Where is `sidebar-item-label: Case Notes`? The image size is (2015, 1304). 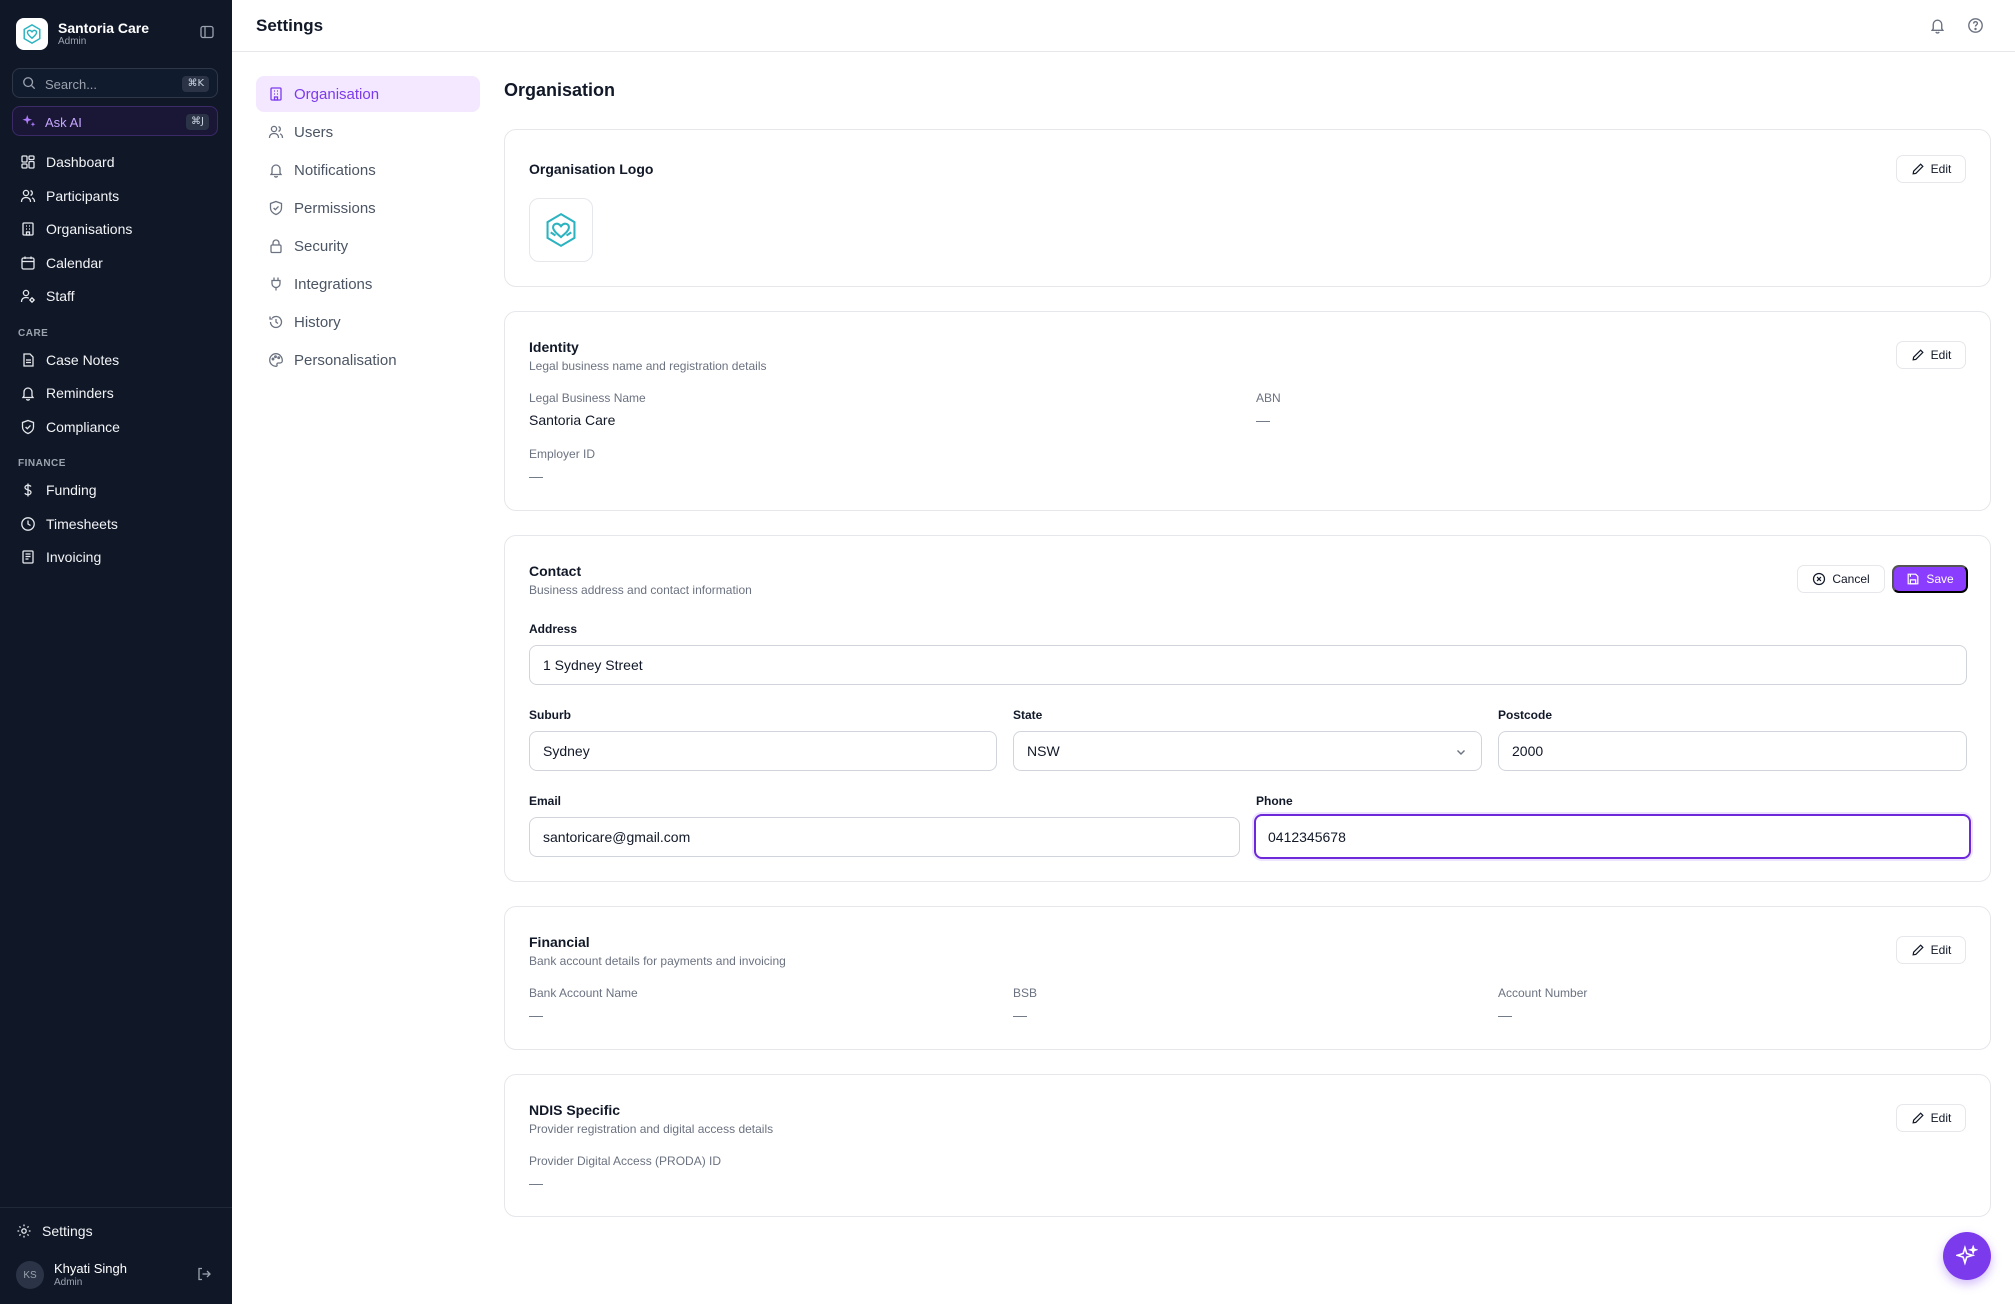
sidebar-item-label: Case Notes is located at coordinates (83, 360).